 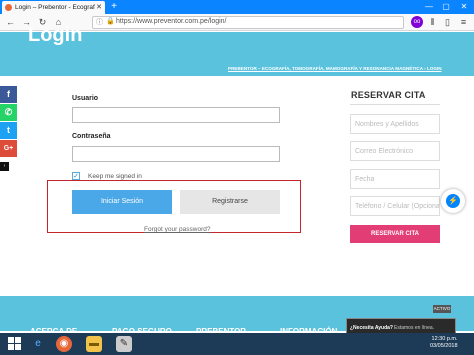 I want to click on menu-icon: ≡, so click(x=463, y=22).